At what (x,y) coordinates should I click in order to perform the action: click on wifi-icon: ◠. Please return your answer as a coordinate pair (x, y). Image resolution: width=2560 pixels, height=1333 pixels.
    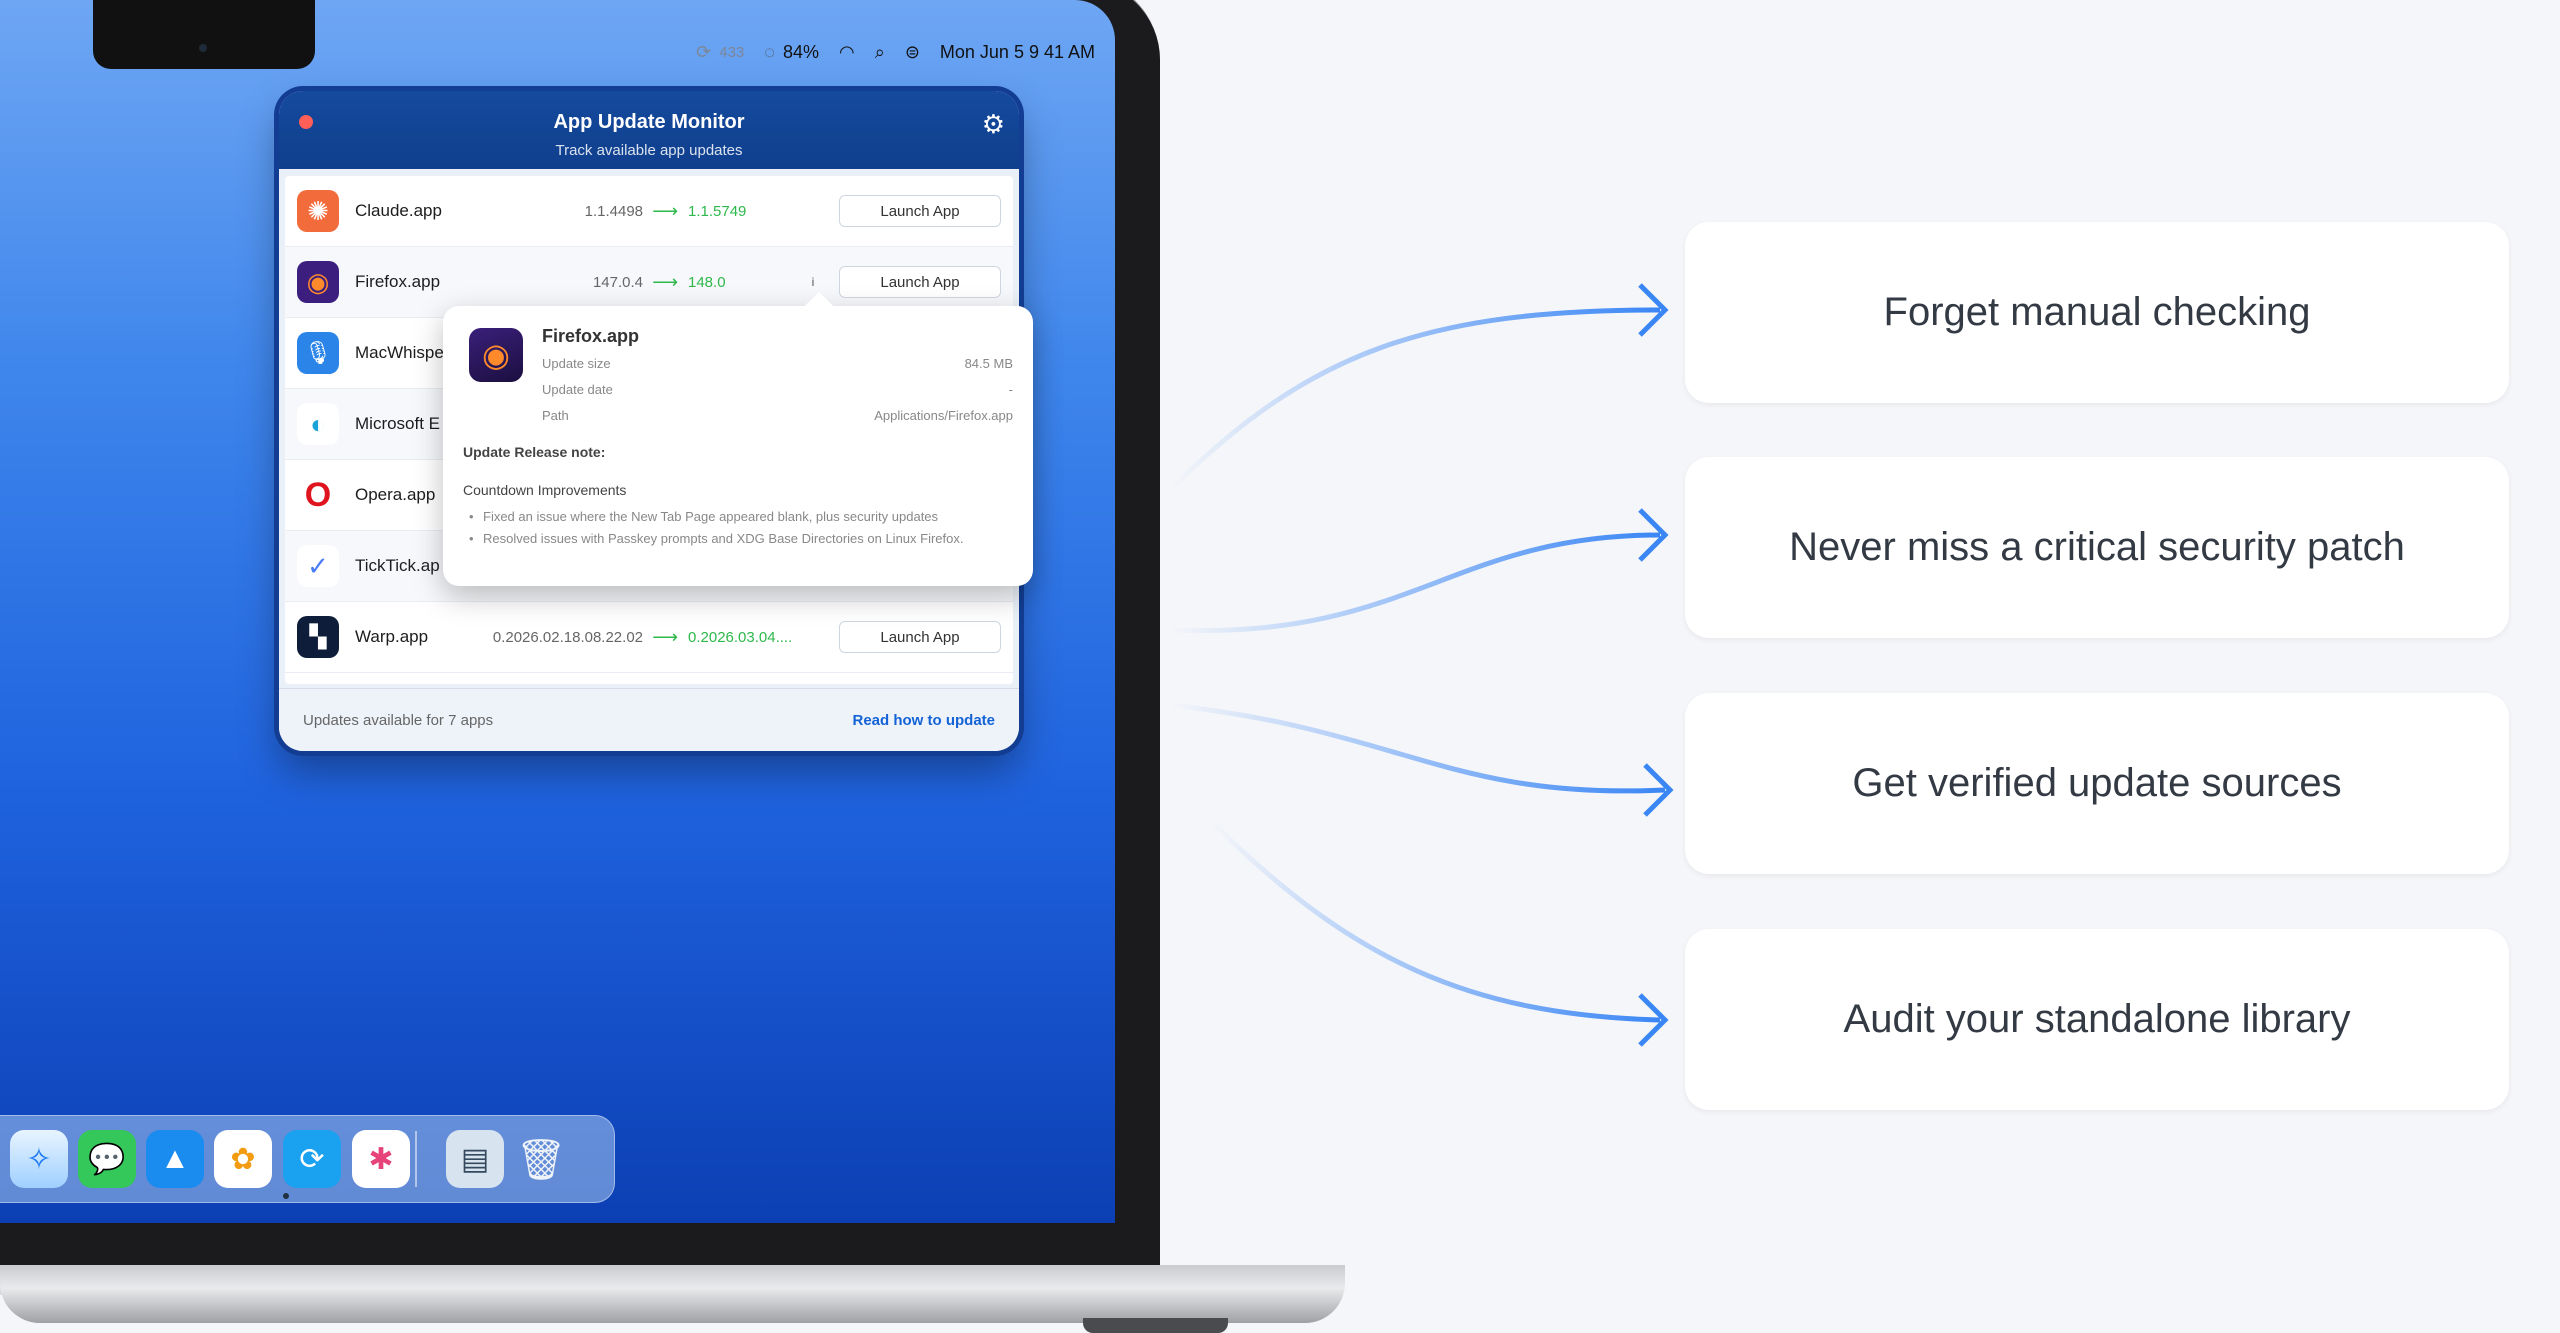
    Looking at the image, I should click on (847, 52).